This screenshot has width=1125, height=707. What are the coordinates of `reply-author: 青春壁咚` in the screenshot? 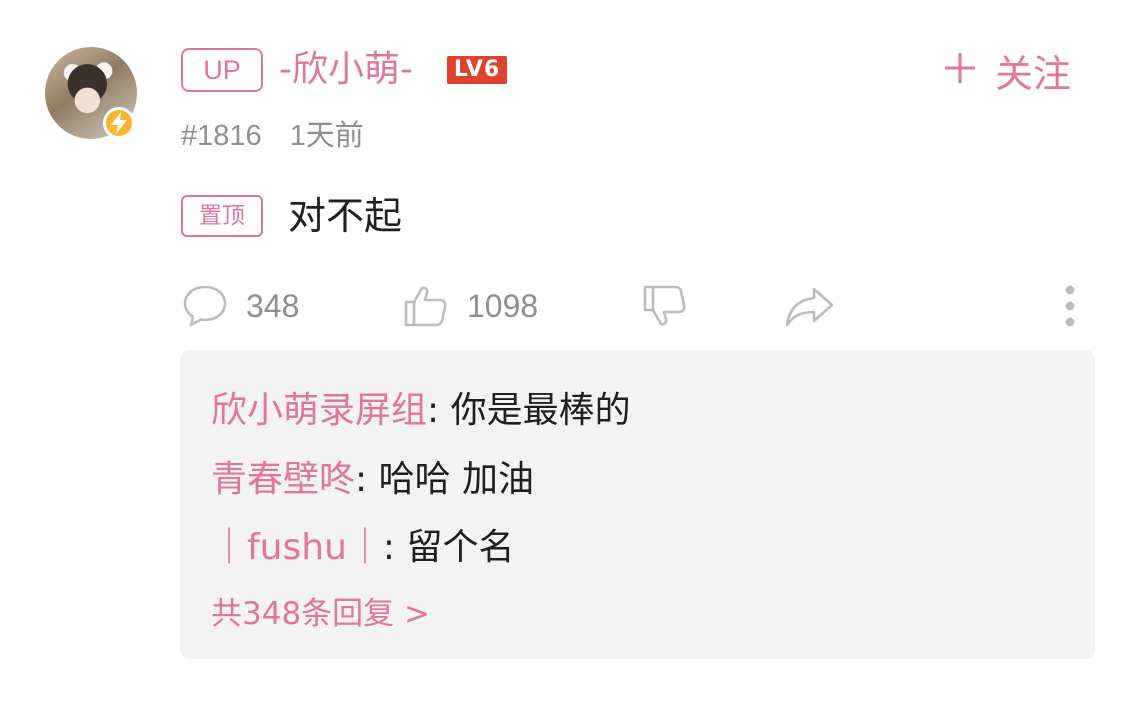 It's located at (283, 479).